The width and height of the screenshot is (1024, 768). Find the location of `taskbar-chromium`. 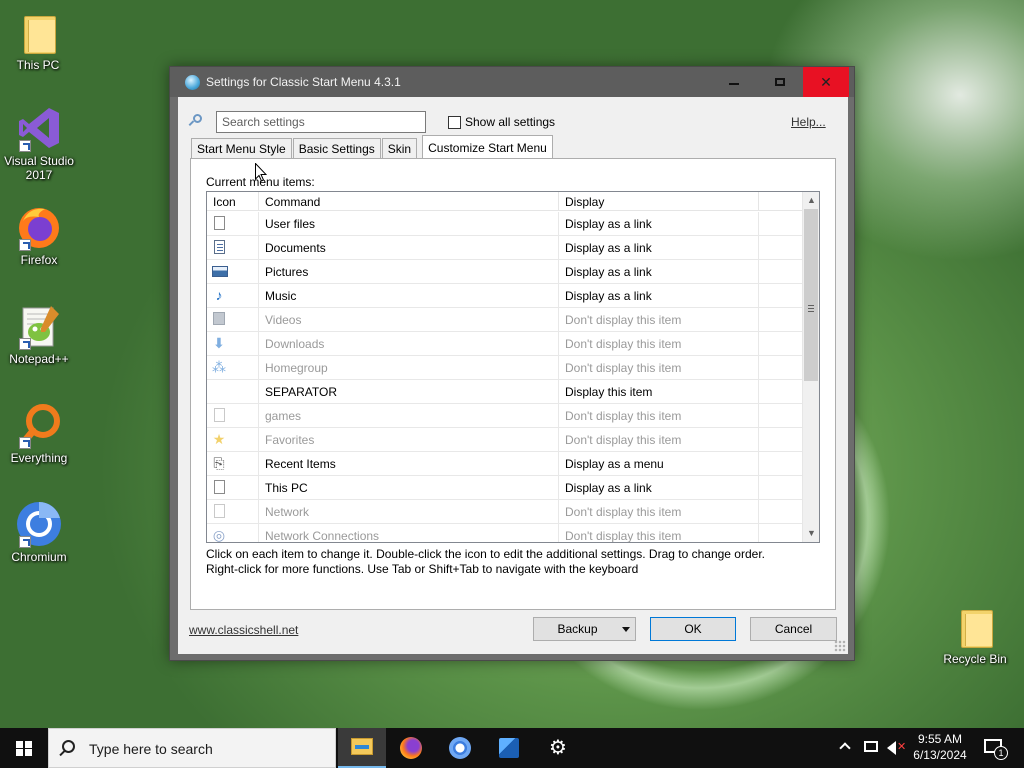

taskbar-chromium is located at coordinates (460, 748).